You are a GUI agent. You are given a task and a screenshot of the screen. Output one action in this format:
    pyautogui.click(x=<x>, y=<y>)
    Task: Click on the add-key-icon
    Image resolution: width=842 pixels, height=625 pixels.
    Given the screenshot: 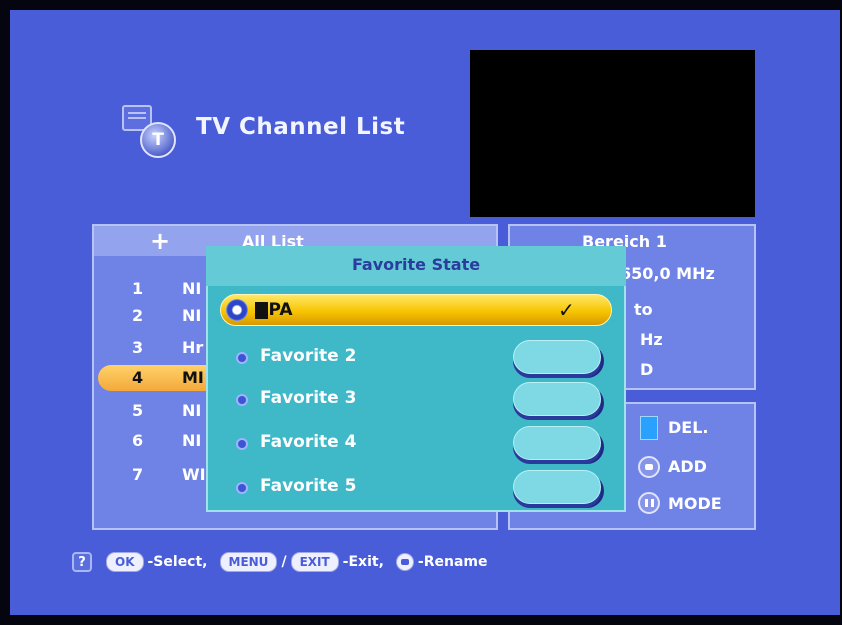 What is the action you would take?
    pyautogui.click(x=649, y=467)
    